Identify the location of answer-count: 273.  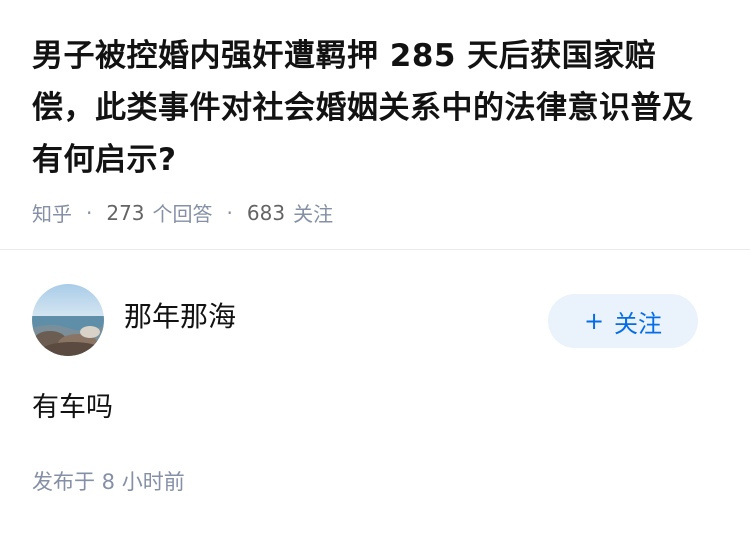
(125, 212).